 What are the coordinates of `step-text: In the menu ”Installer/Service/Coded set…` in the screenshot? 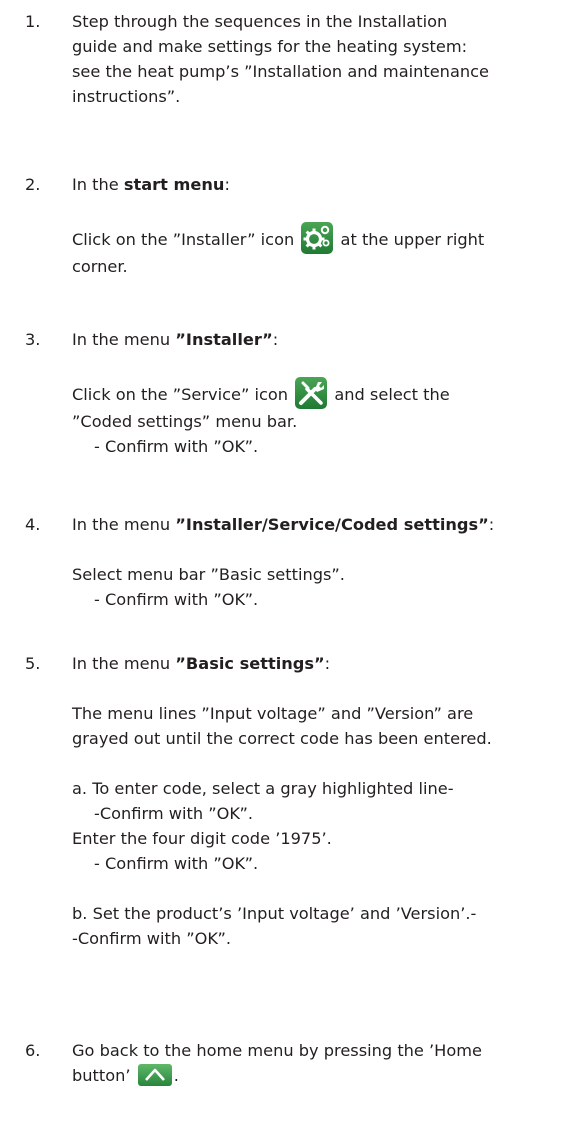 It's located at (330, 562).